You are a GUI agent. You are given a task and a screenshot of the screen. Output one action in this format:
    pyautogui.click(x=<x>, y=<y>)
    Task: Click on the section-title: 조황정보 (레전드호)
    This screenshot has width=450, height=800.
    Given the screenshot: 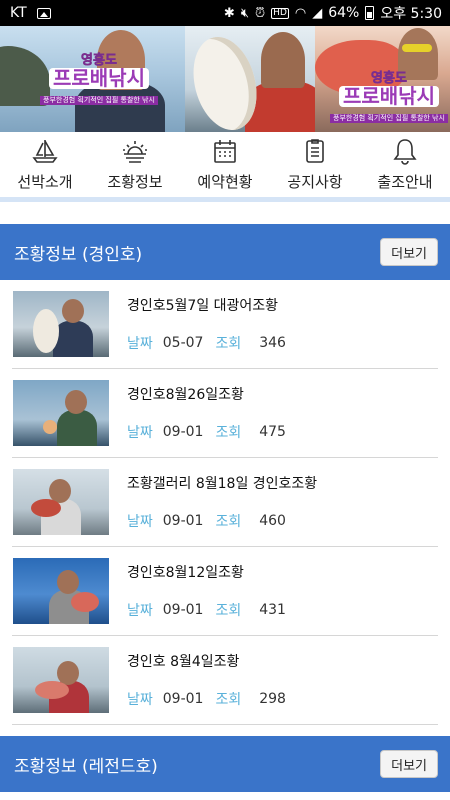 What is the action you would take?
    pyautogui.click(x=86, y=766)
    